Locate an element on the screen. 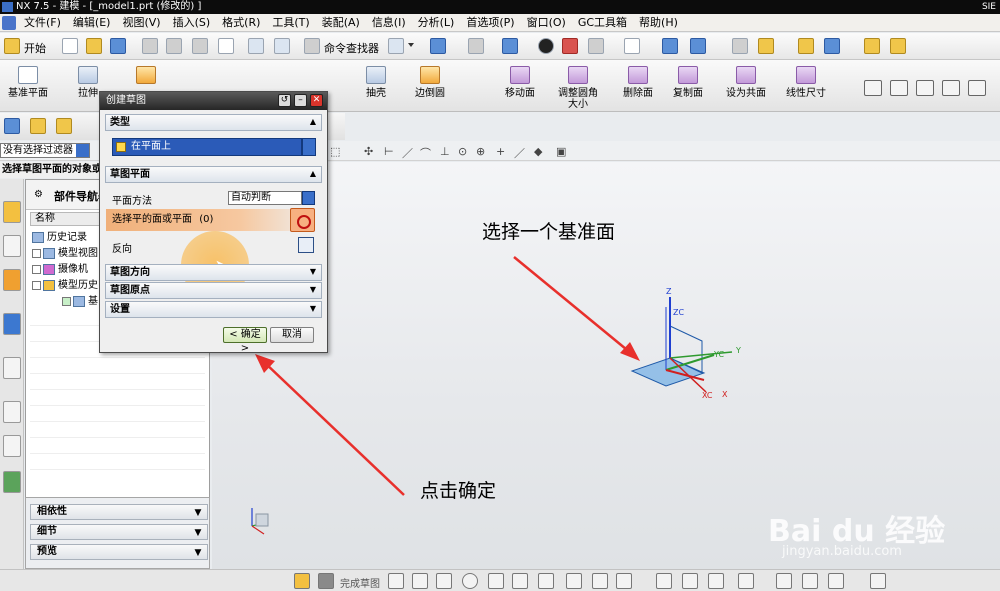  delete-icon is located at coordinates (226, 46).